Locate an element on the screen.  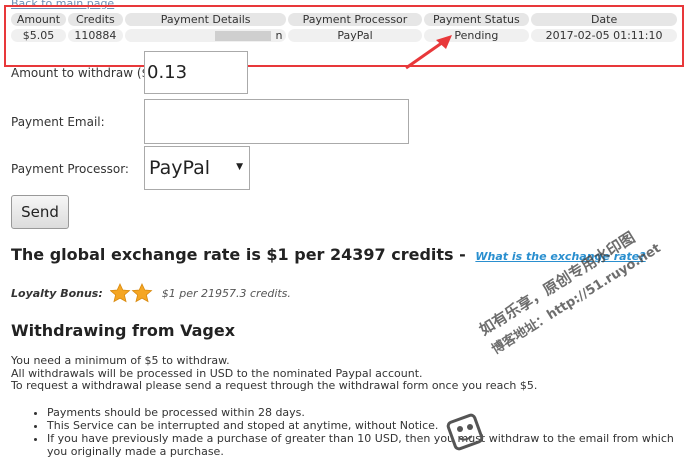
email-label: Payment Email: is located at coordinates (58, 122).